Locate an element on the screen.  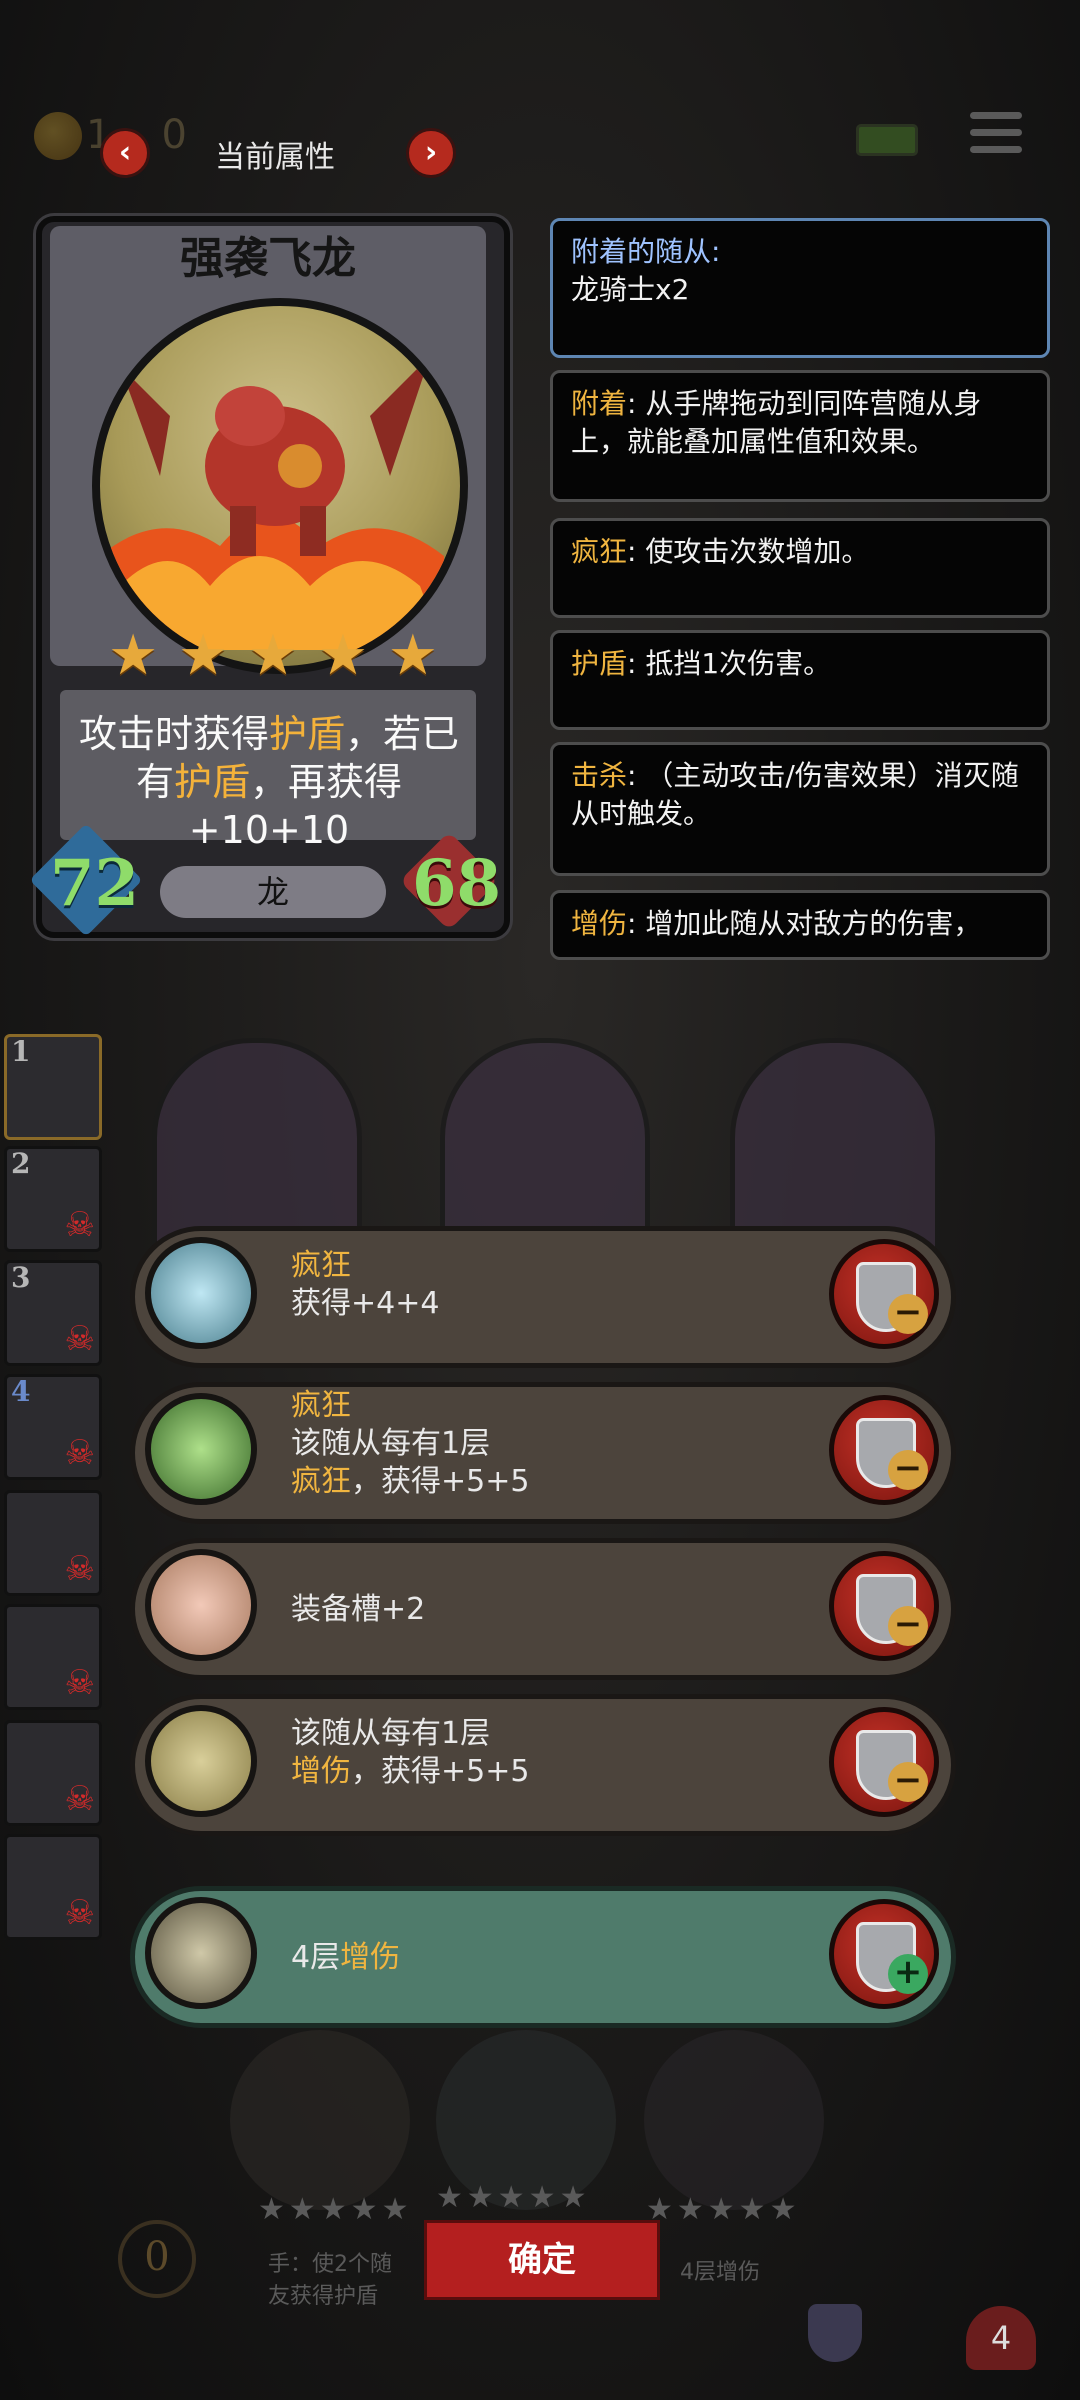
keyword-panel-shield: 护盾: 抵挡1次伤害。 is located at coordinates (800, 680).